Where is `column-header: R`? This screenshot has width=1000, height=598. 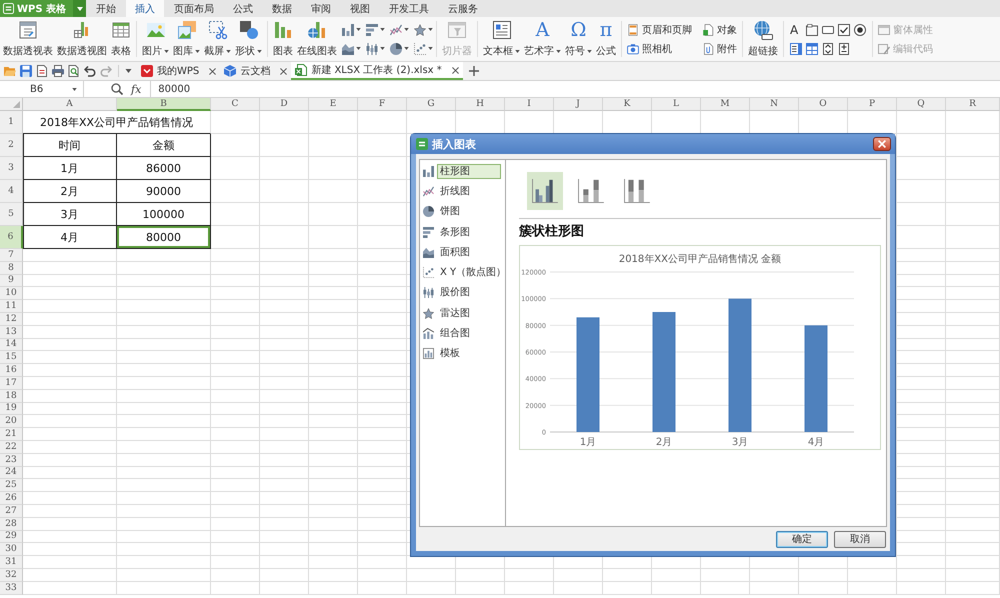 column-header: R is located at coordinates (973, 104).